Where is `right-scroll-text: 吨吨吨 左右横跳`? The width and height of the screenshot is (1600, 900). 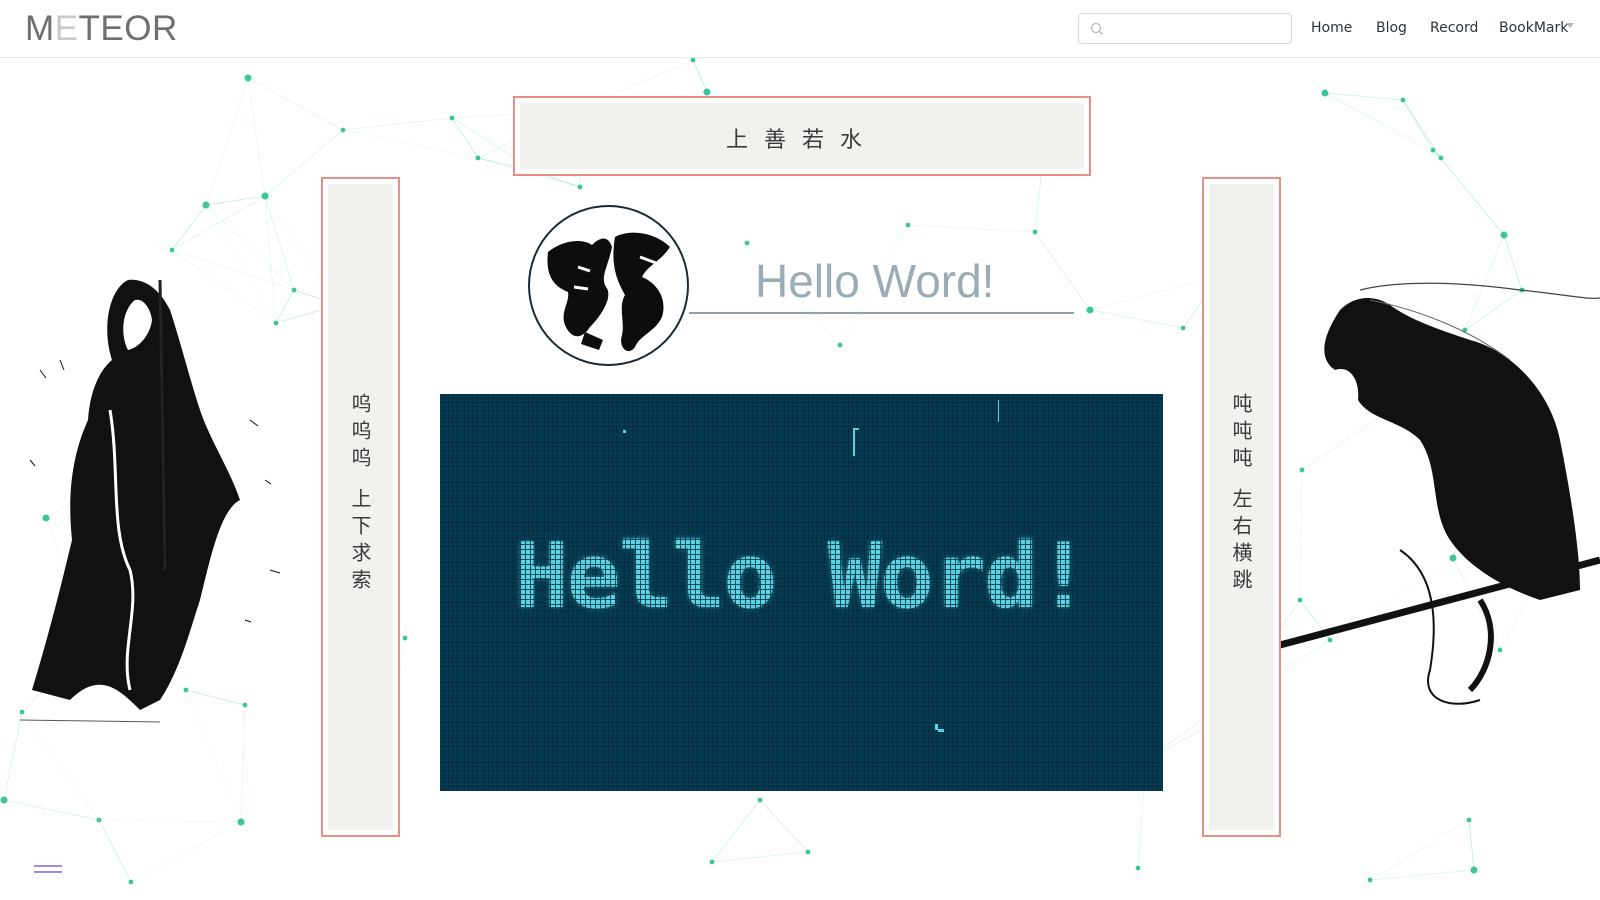 right-scroll-text: 吨吨吨 左右横跳 is located at coordinates (1241, 494).